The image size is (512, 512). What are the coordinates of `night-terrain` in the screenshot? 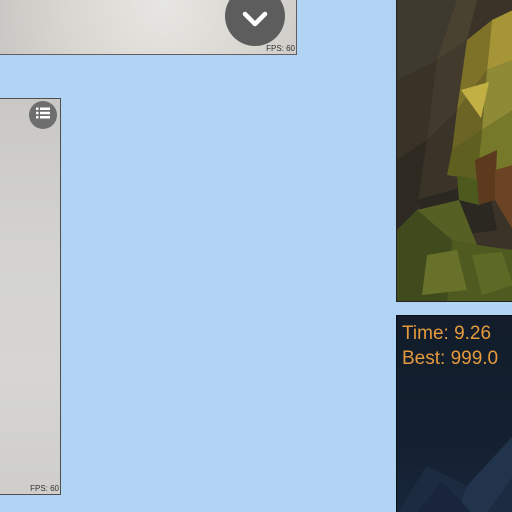 It's located at (454, 474).